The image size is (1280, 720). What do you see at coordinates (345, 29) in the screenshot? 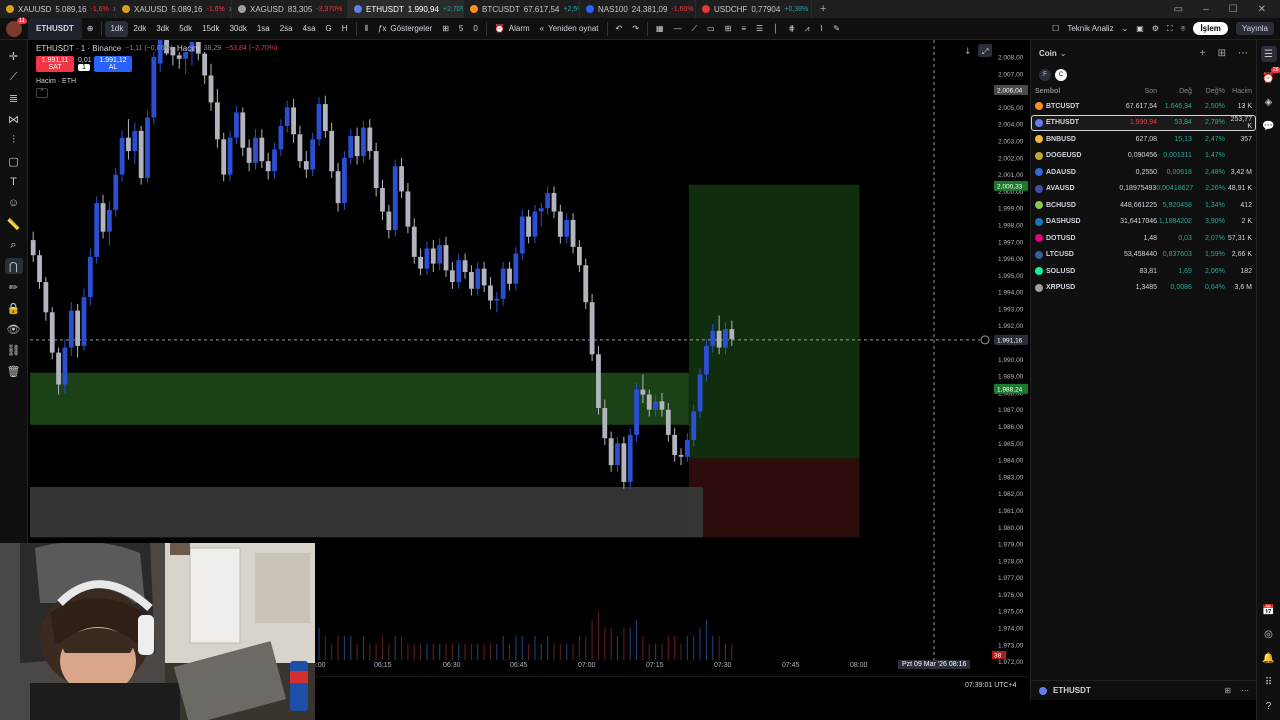
I see `interval-H: H` at bounding box center [345, 29].